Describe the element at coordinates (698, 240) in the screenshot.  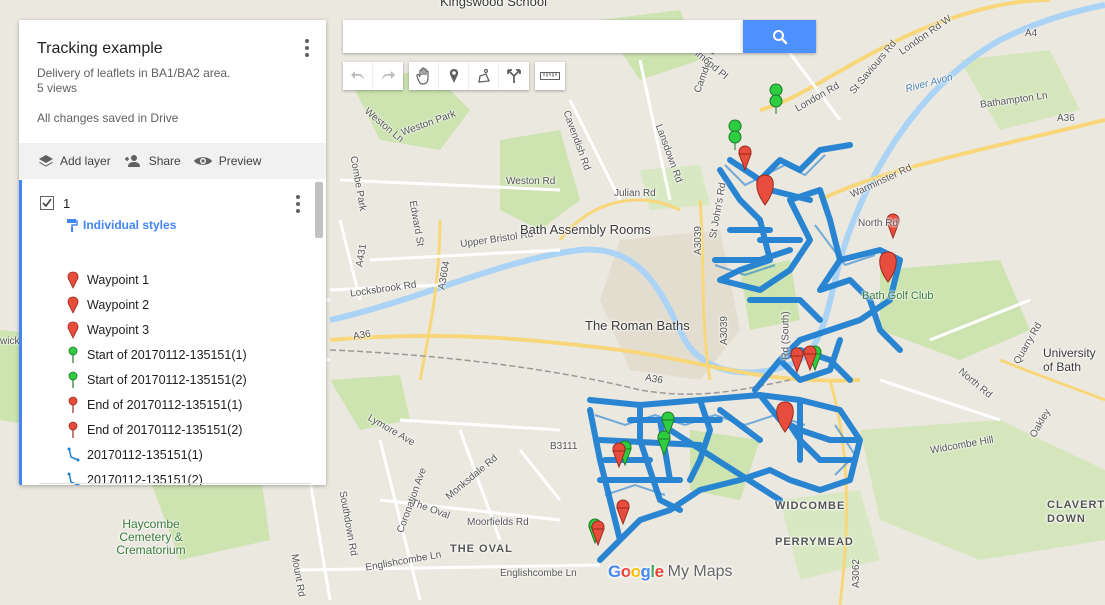
I see `map-label-a3039: A3039` at that location.